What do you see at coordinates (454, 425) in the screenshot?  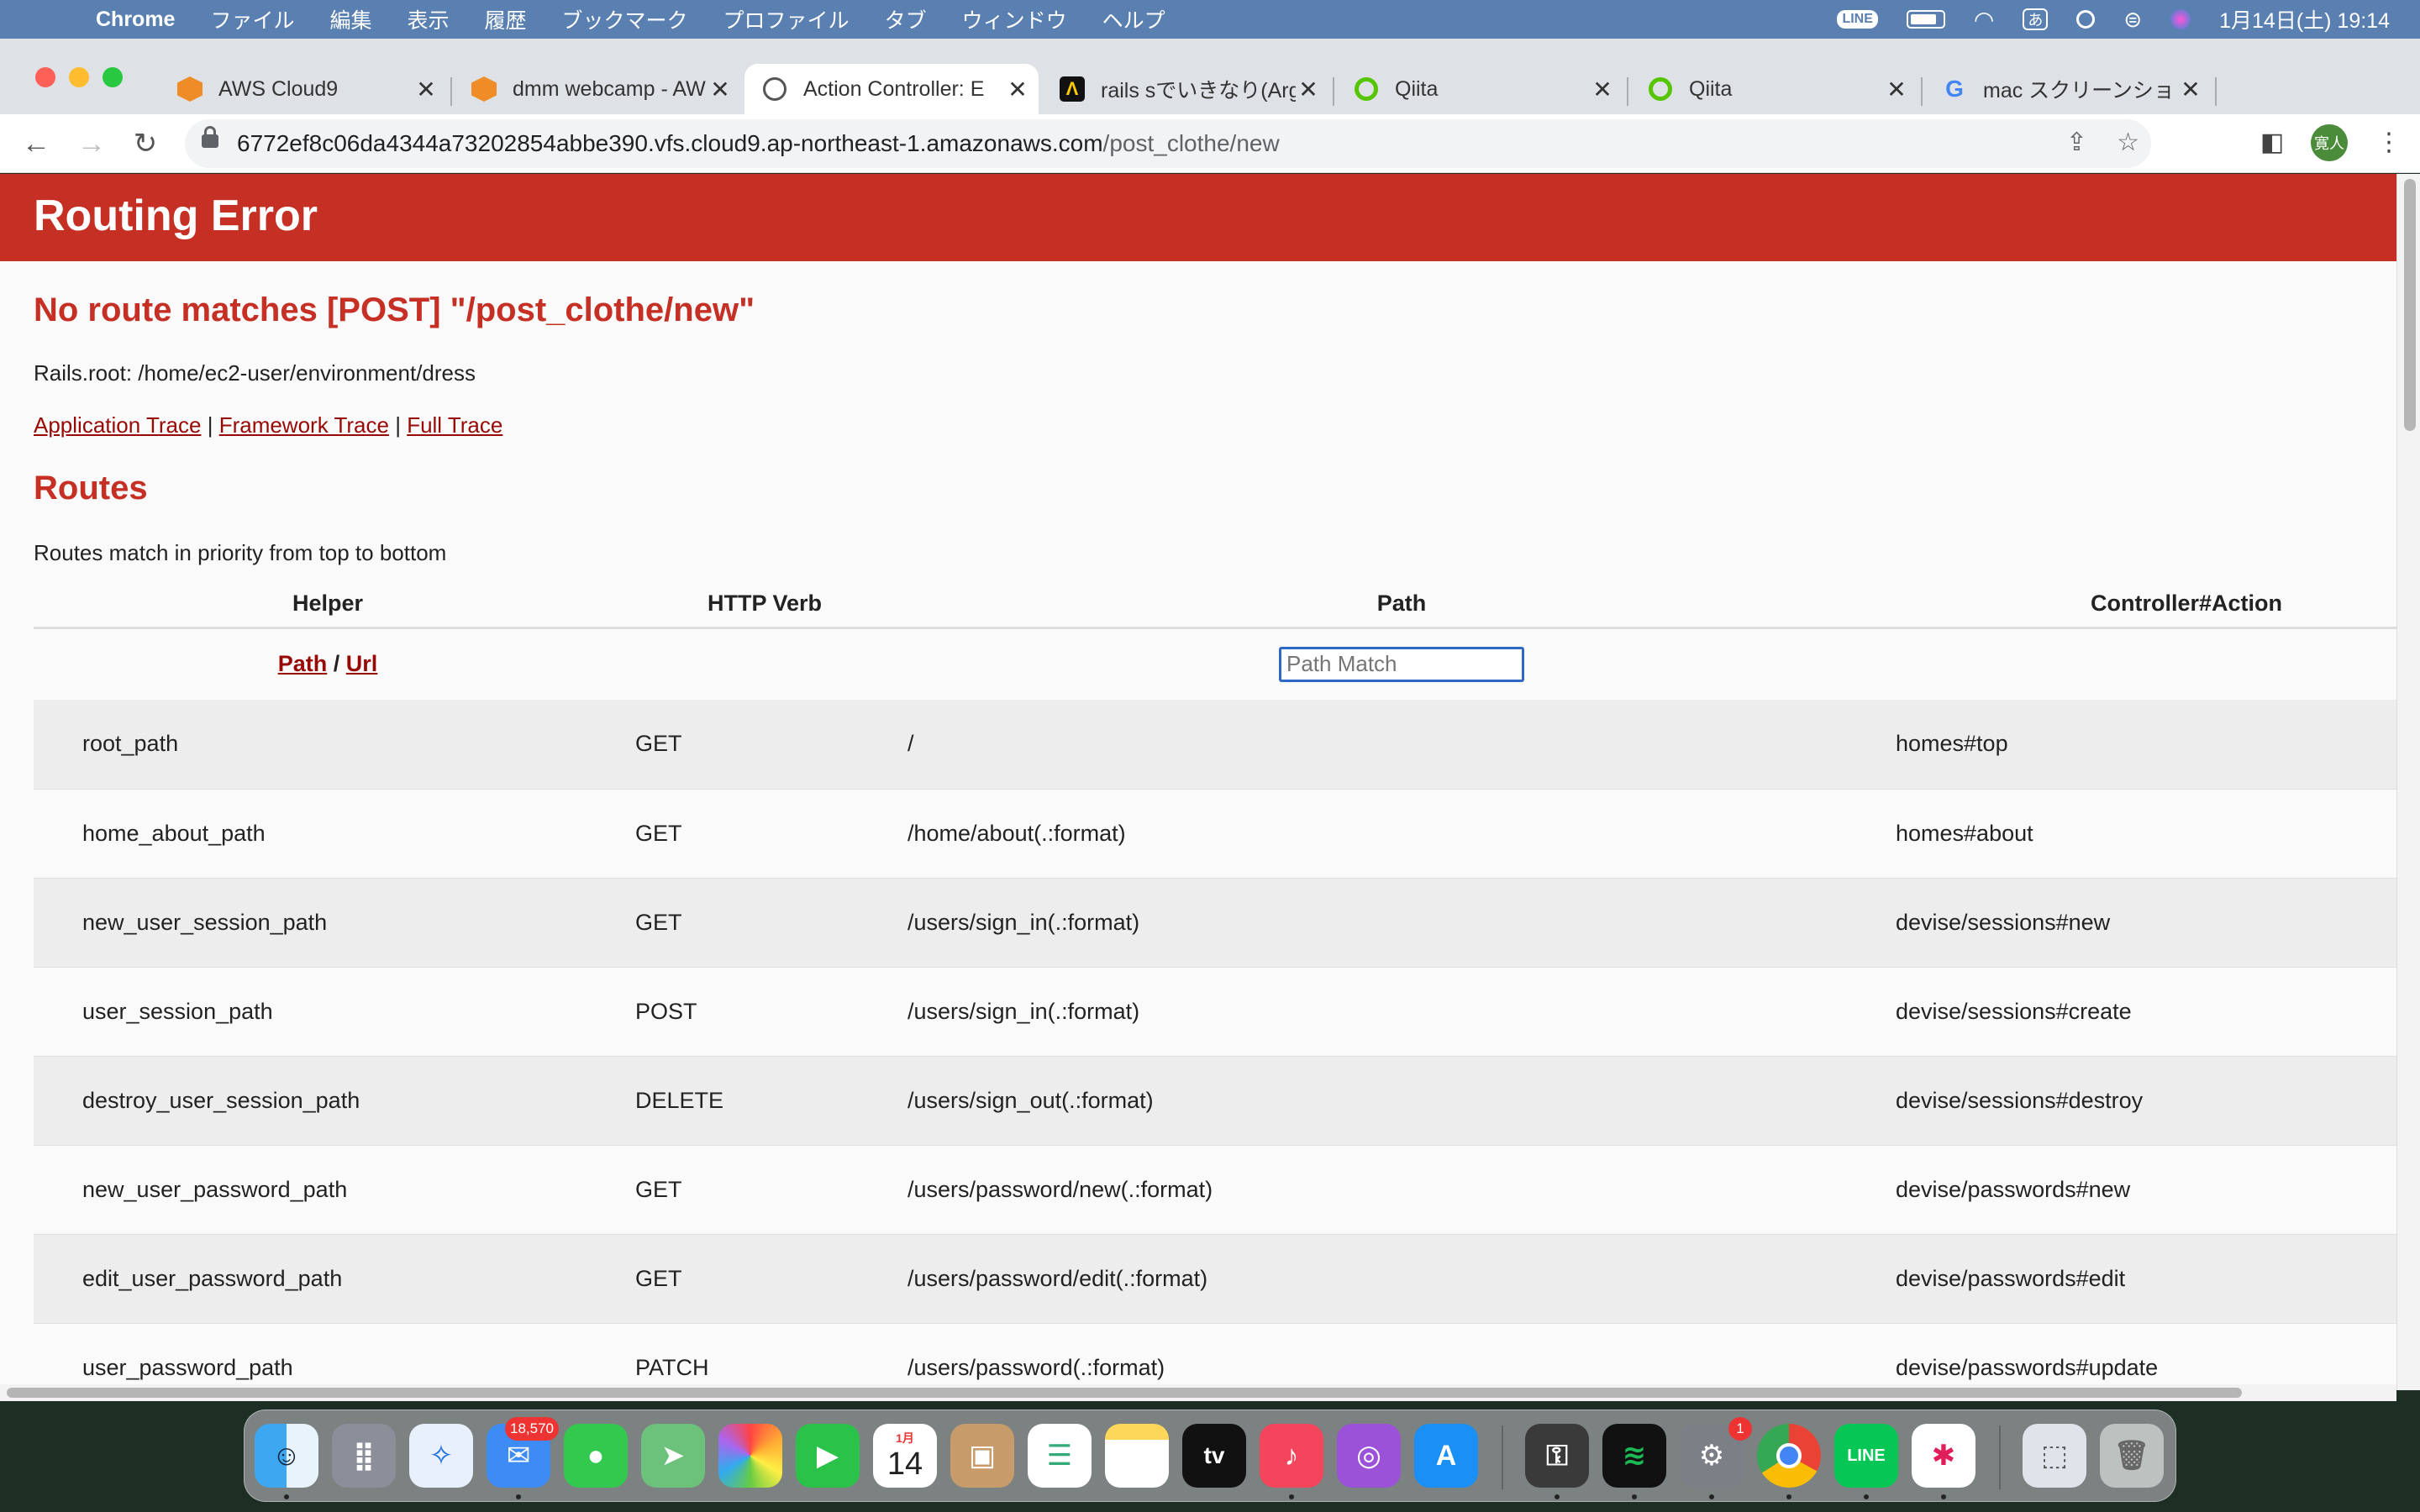 I see `full-trace-link: Full Trace` at bounding box center [454, 425].